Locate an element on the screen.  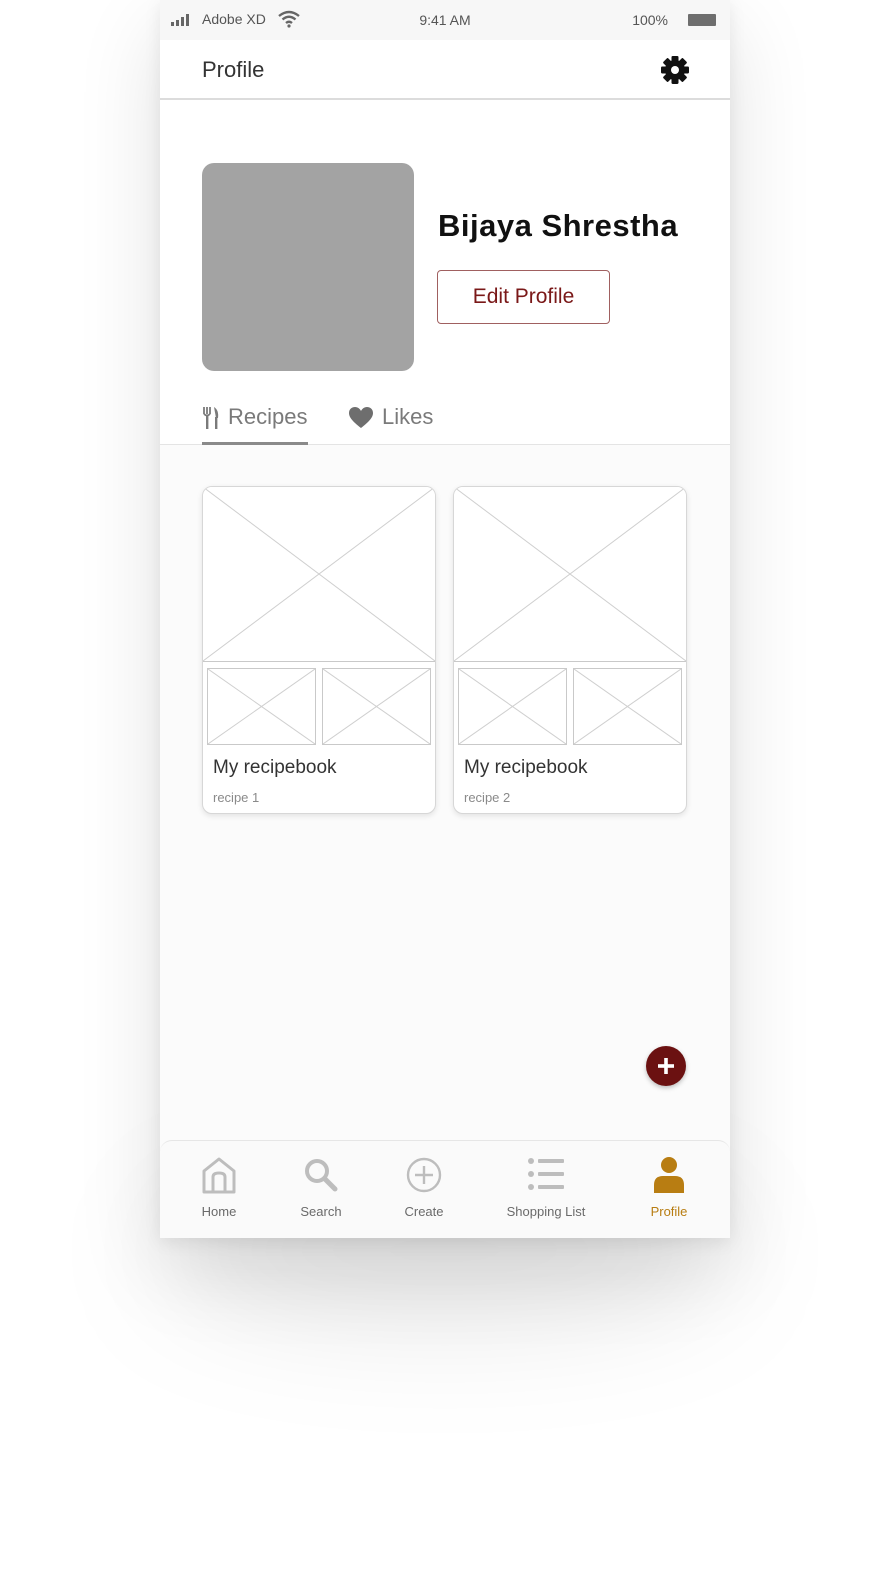
plus-icon is located at coordinates (666, 1066).